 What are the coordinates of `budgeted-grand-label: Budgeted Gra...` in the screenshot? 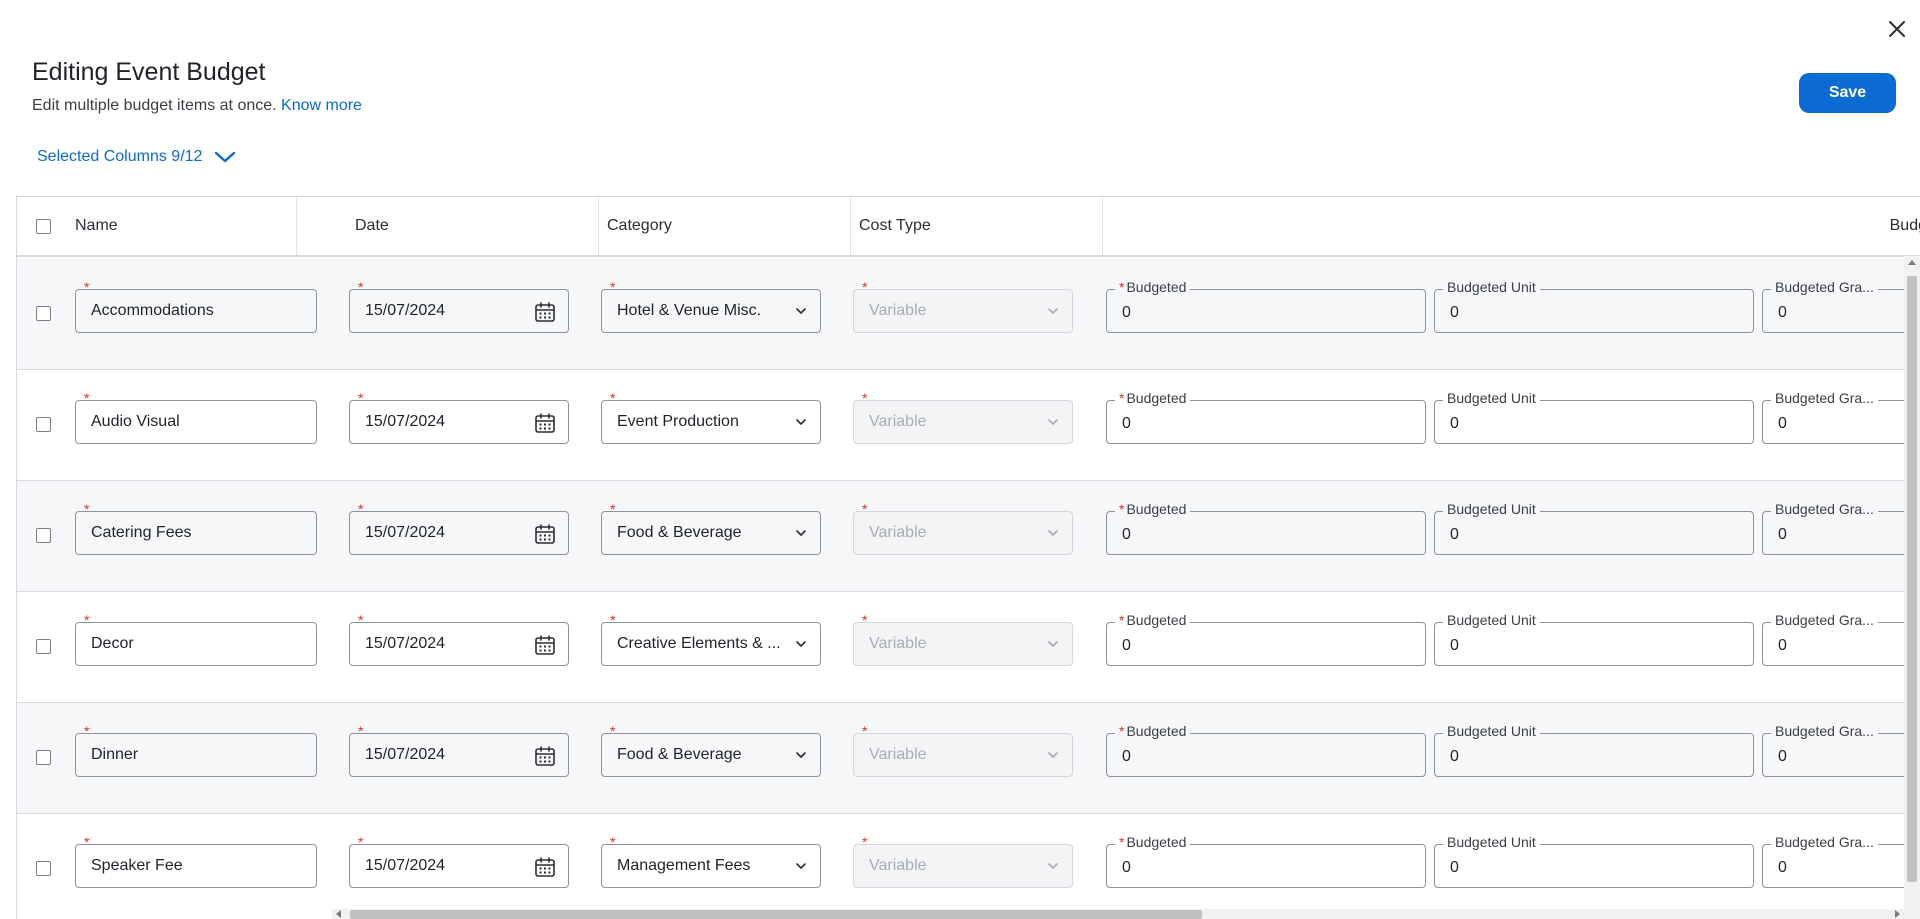 It's located at (1824, 620).